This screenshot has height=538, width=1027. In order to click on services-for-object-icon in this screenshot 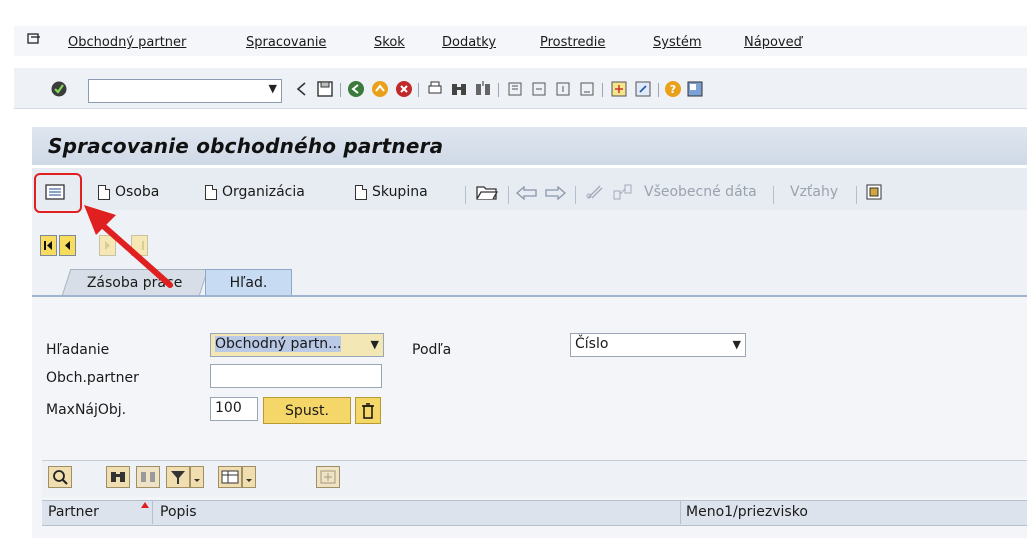, I will do `click(875, 192)`.